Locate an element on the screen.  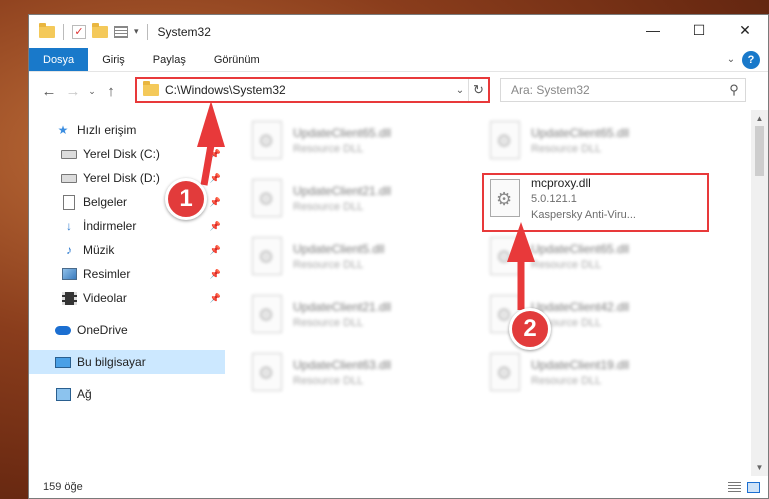
step-1-badge: 1 is located at coordinates (186, 199).